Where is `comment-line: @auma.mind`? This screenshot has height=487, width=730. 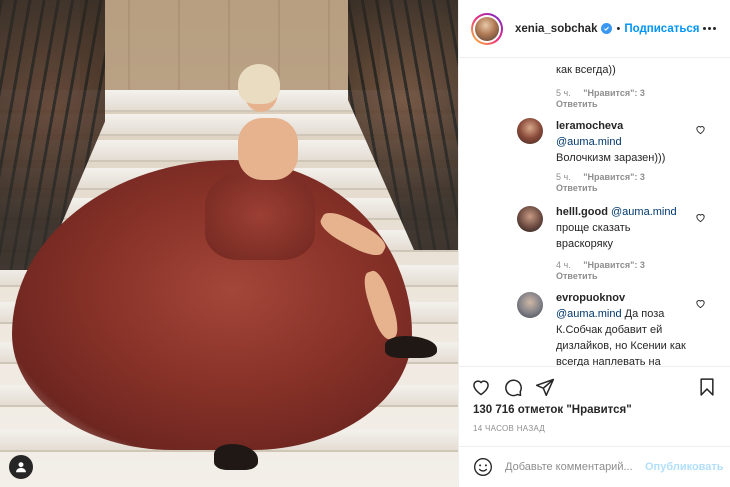
comment-line: @auma.mind is located at coordinates (622, 142).